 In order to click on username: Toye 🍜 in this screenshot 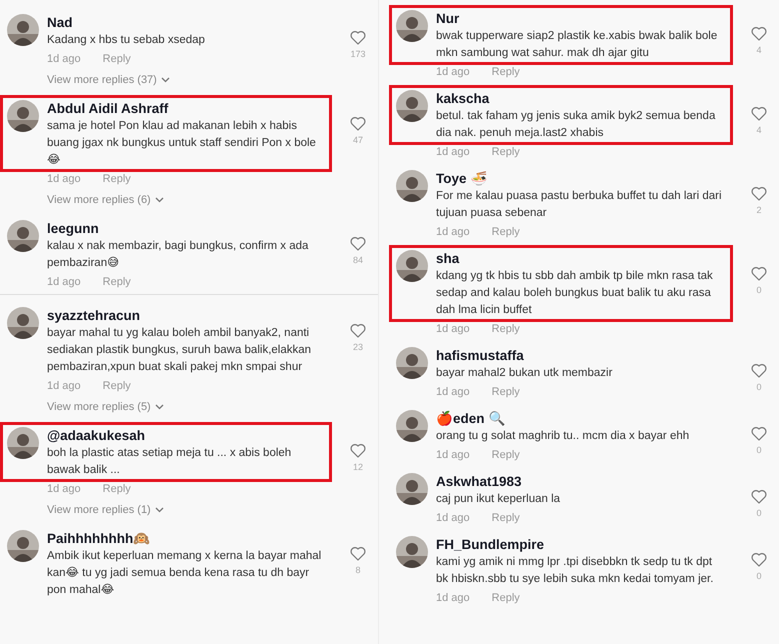, I will do `click(580, 179)`.